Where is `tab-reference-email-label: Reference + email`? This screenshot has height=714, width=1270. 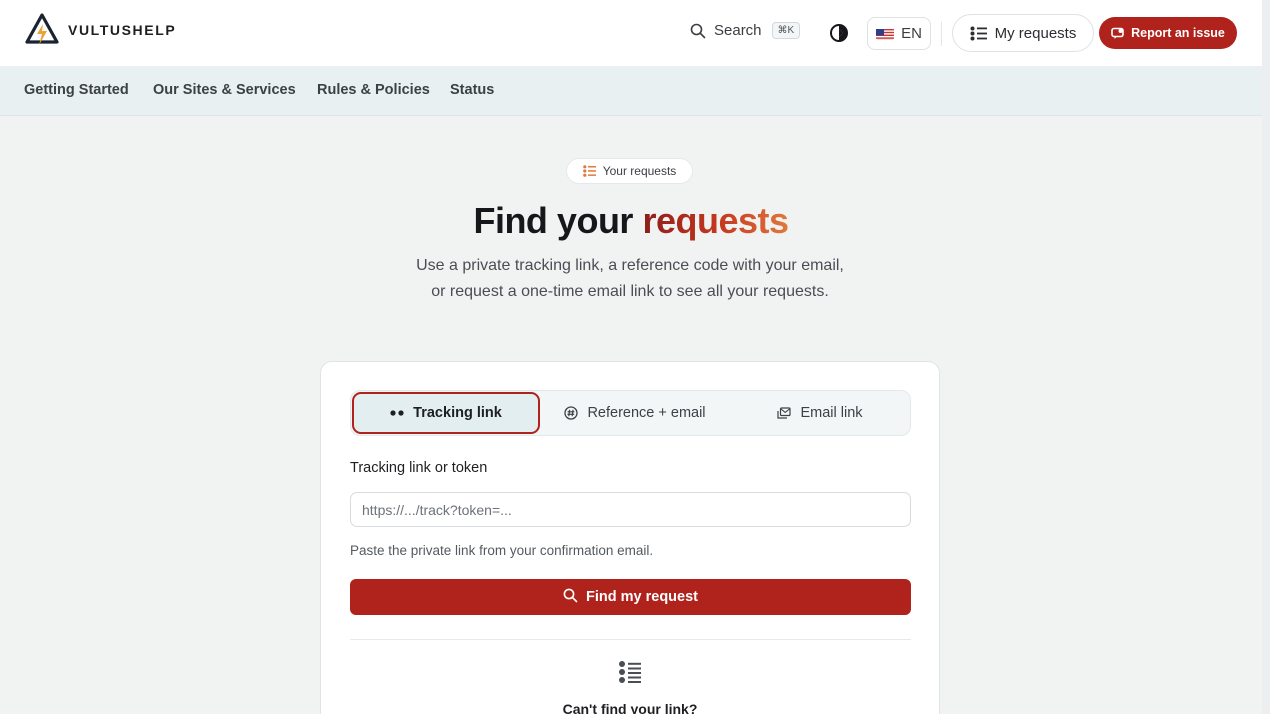
tab-reference-email-label: Reference + email is located at coordinates (646, 413).